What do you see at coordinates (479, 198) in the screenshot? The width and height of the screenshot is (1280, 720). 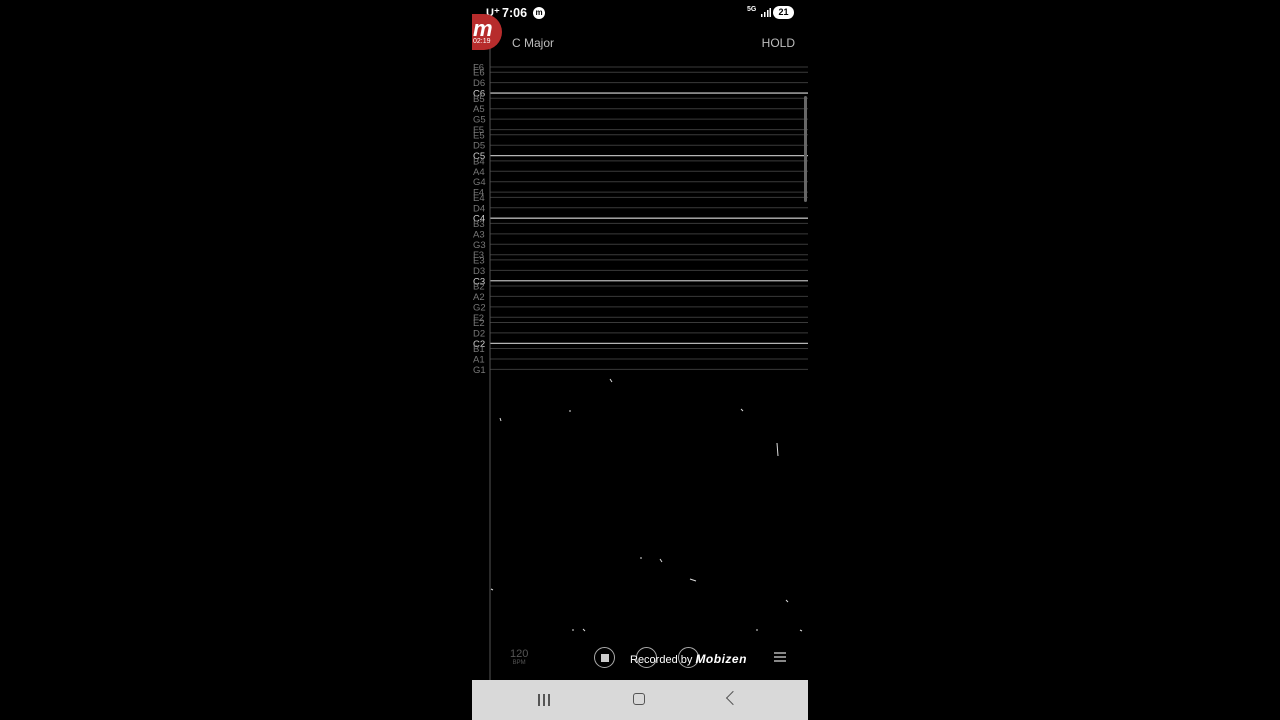 I see `note-label: E4` at bounding box center [479, 198].